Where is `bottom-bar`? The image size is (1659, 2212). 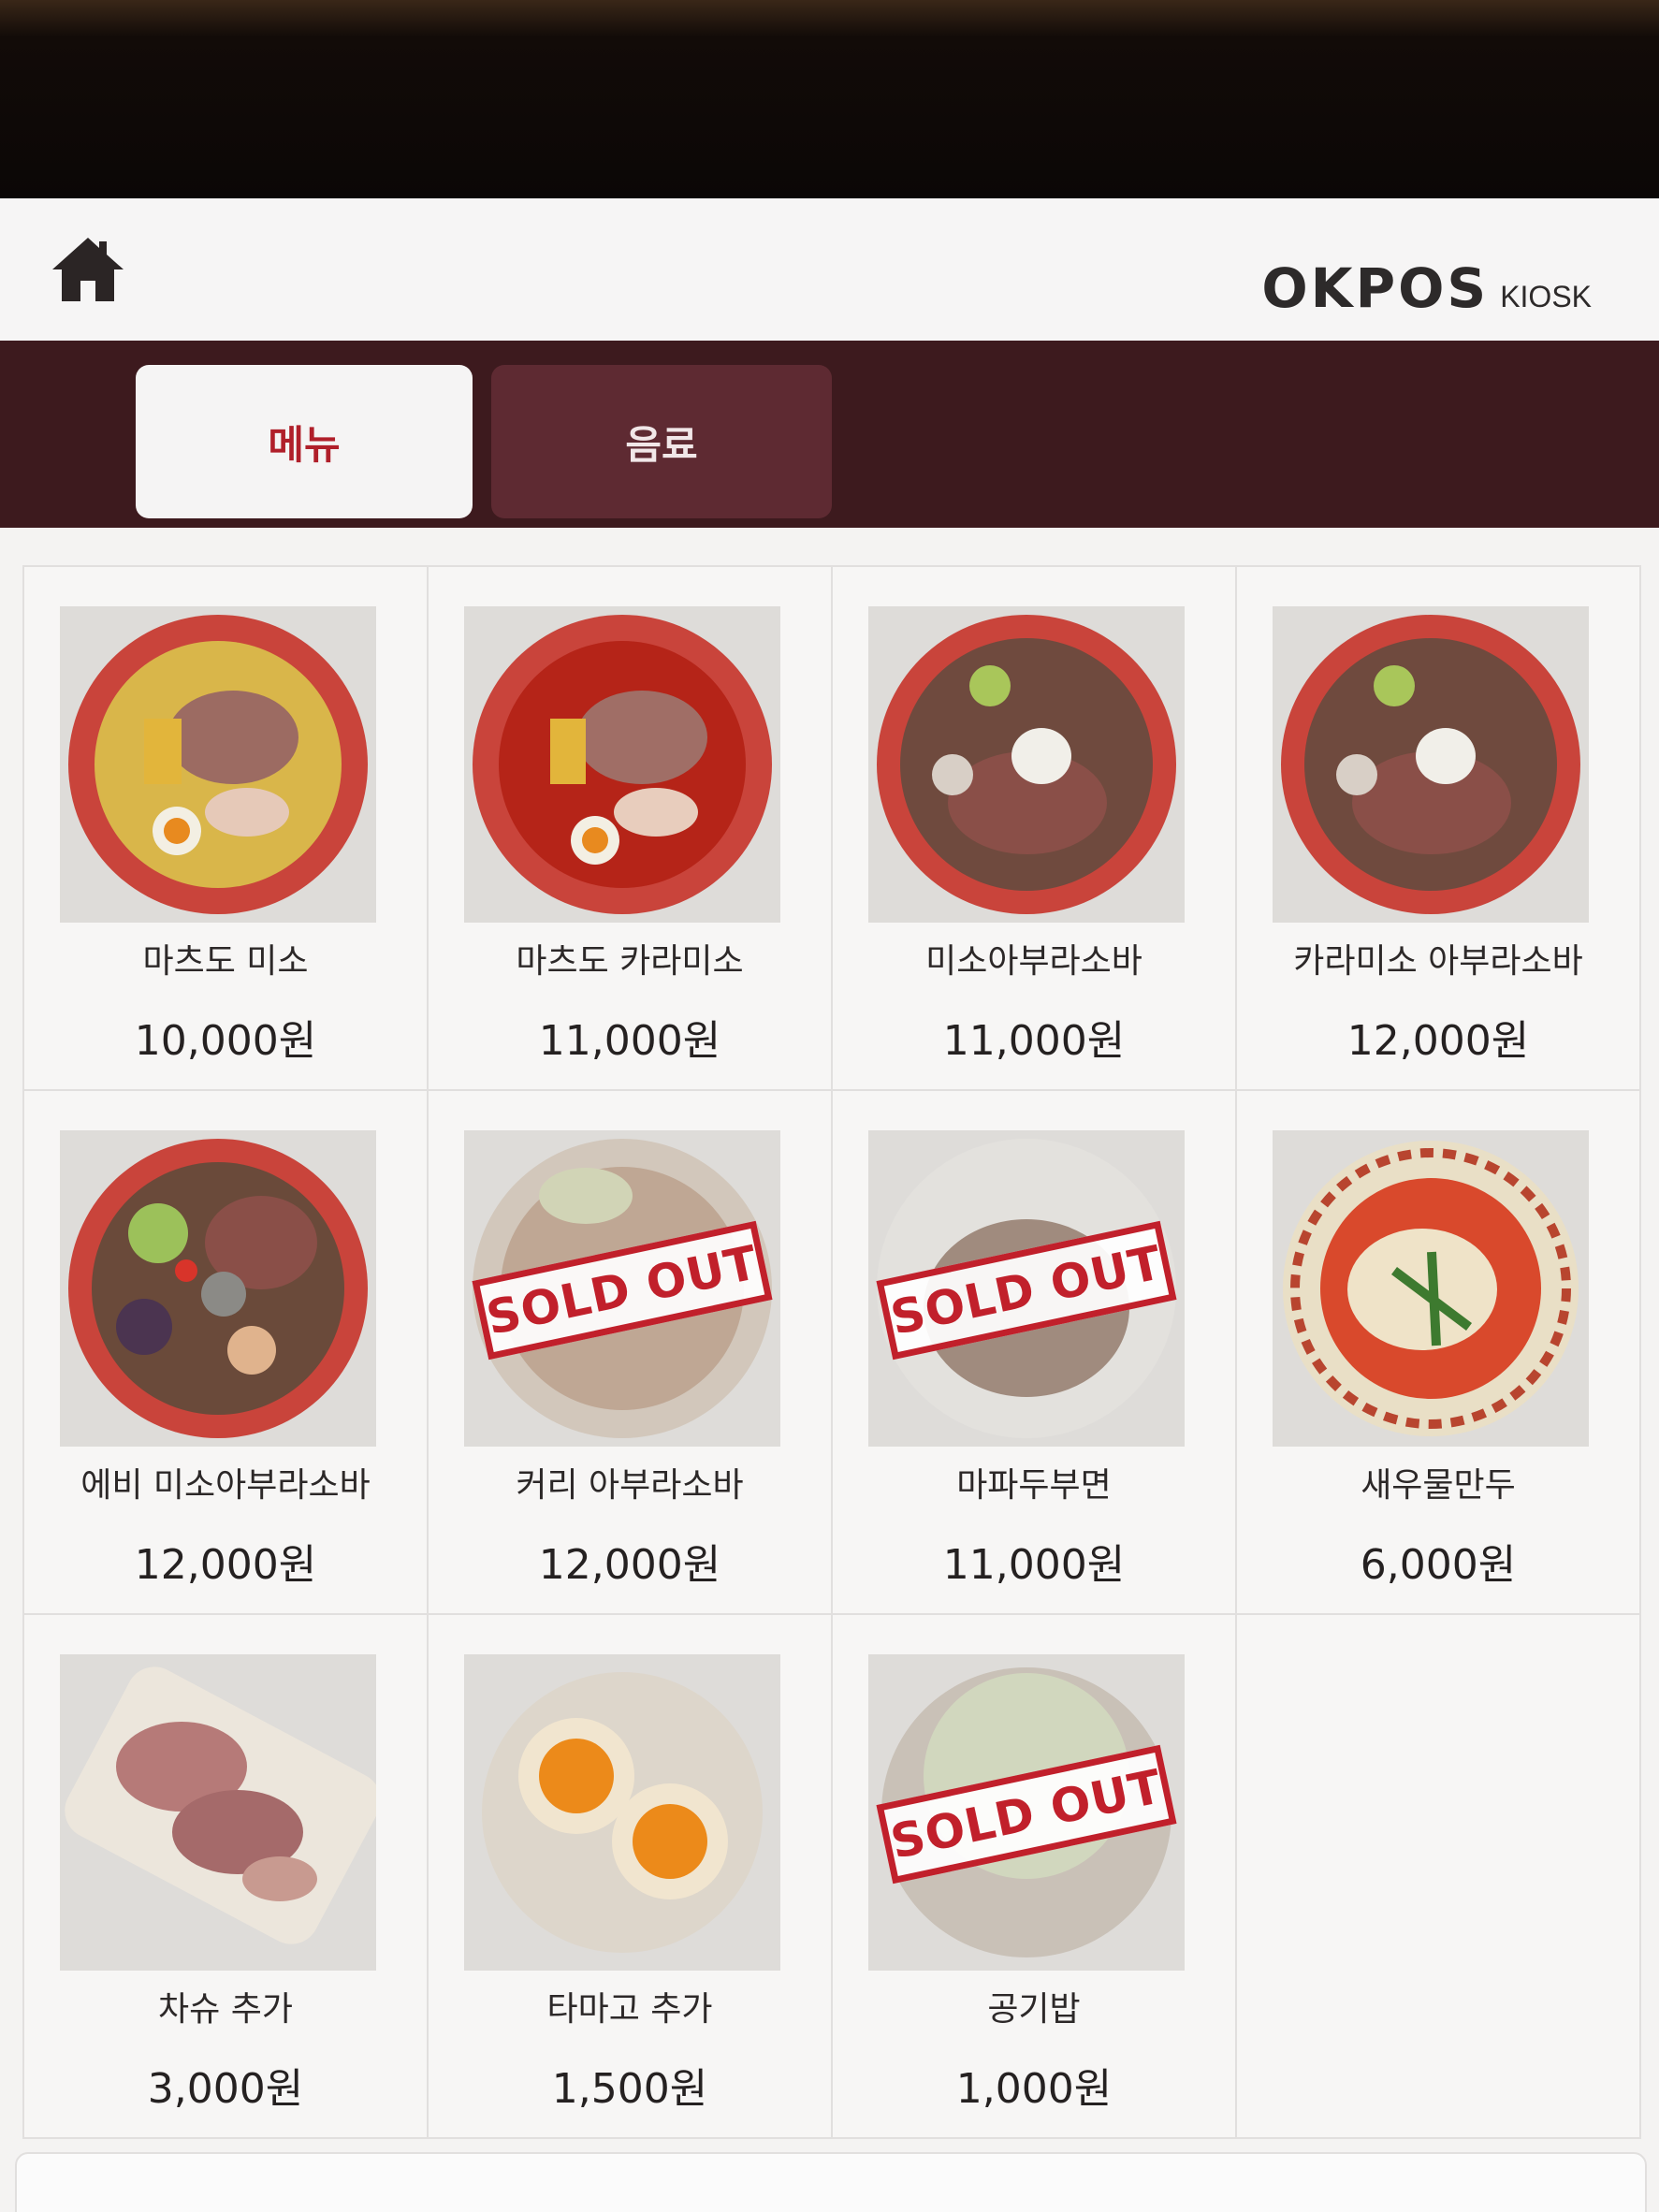
bottom-bar is located at coordinates (831, 2182).